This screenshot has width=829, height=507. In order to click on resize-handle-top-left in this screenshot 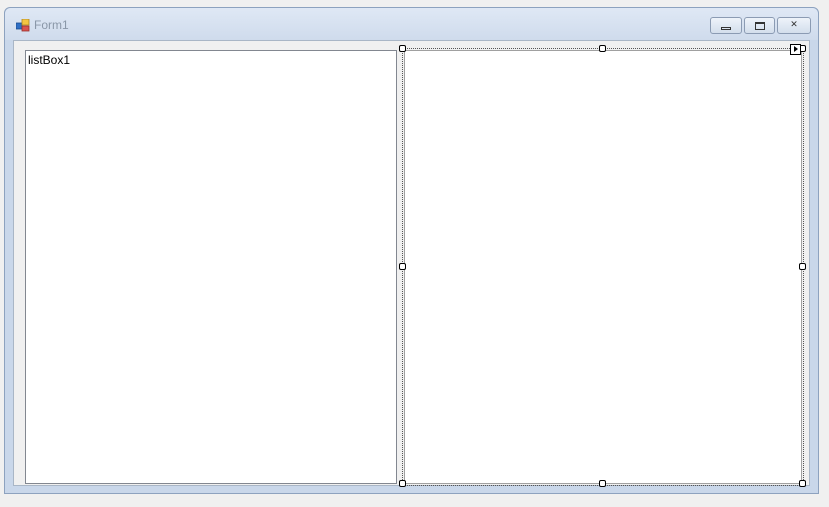, I will do `click(402, 48)`.